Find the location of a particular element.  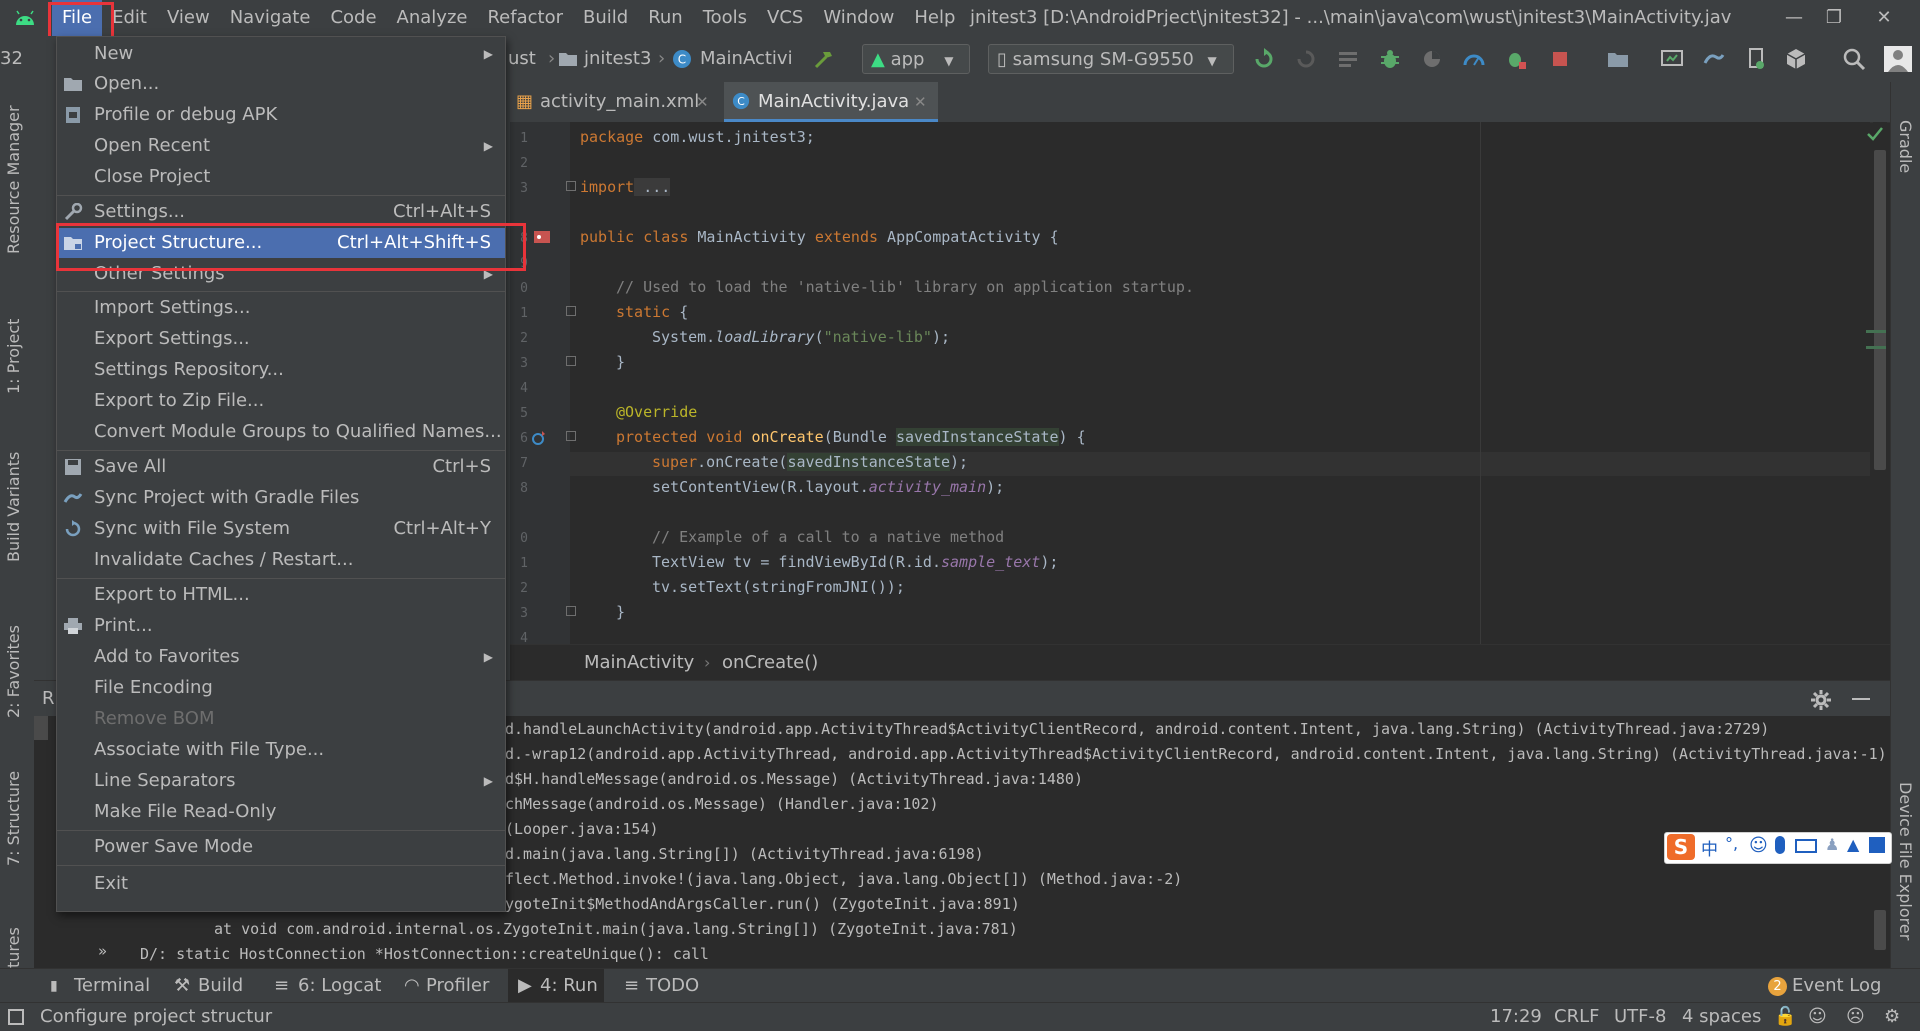

menu-item-make-read-only: Make File Read-Only is located at coordinates (281, 812).